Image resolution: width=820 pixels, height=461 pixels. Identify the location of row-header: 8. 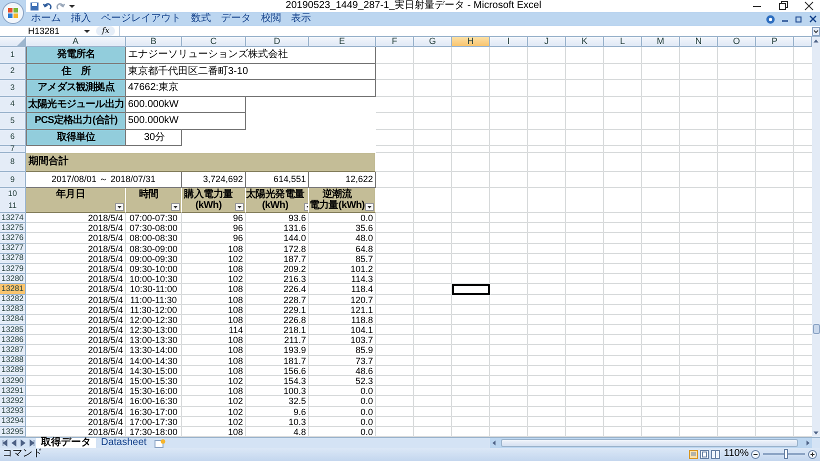
(13, 162).